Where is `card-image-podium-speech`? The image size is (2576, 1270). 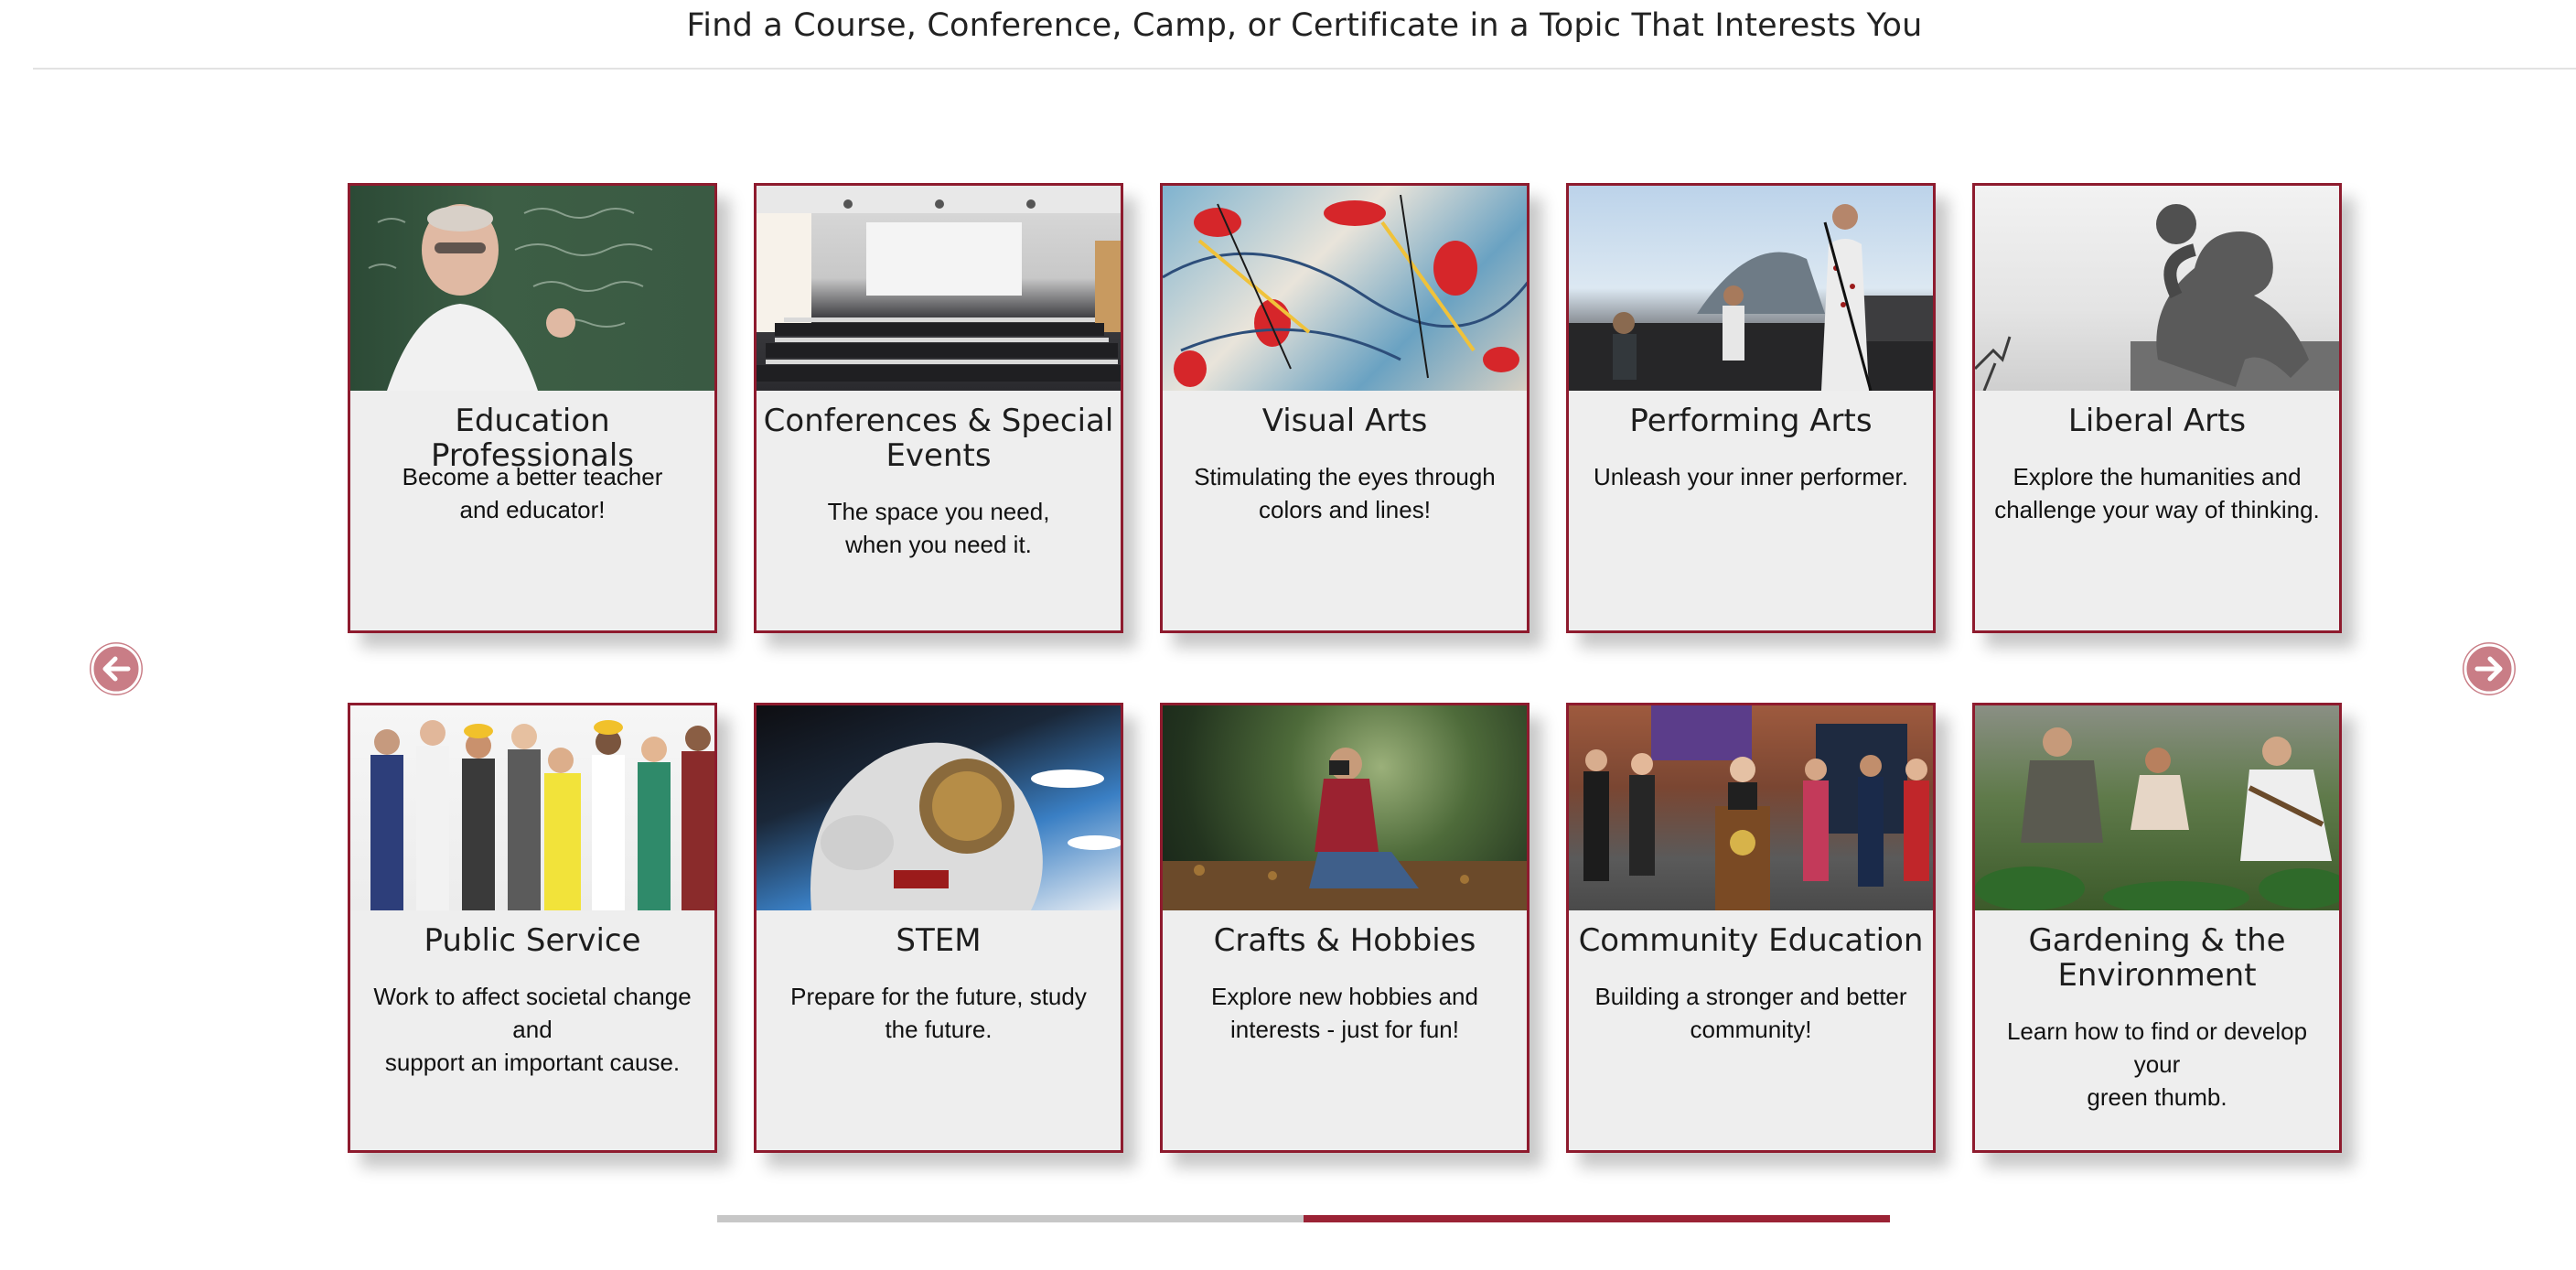
card-image-podium-speech is located at coordinates (1751, 807).